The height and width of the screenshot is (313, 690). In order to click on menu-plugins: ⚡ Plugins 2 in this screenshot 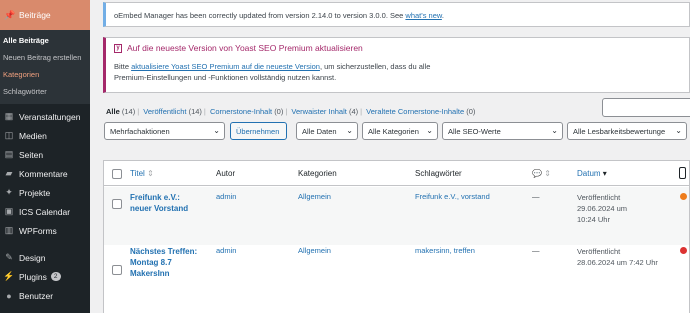, I will do `click(45, 276)`.